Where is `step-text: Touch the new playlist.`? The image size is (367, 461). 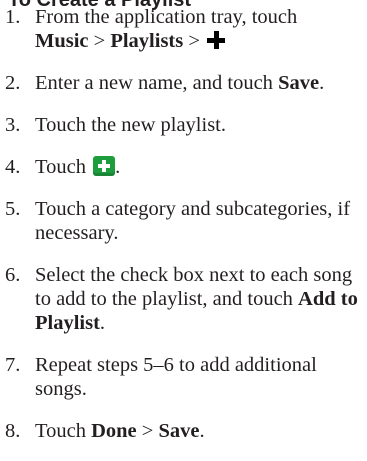
step-text: Touch the new playlist. is located at coordinates (130, 125).